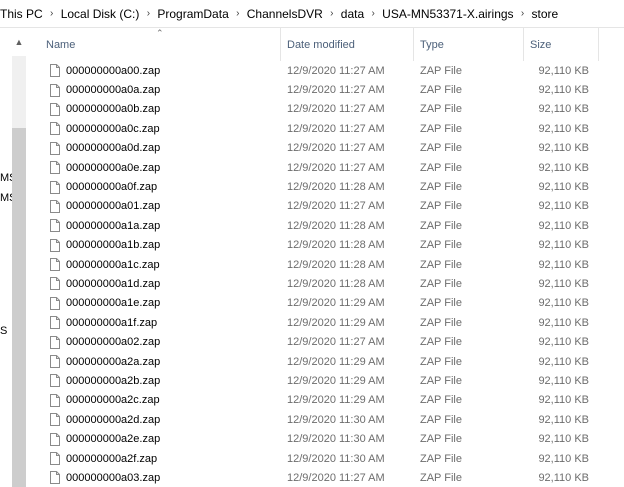  I want to click on file-name-cell: 000000000a00.zap, so click(160, 71).